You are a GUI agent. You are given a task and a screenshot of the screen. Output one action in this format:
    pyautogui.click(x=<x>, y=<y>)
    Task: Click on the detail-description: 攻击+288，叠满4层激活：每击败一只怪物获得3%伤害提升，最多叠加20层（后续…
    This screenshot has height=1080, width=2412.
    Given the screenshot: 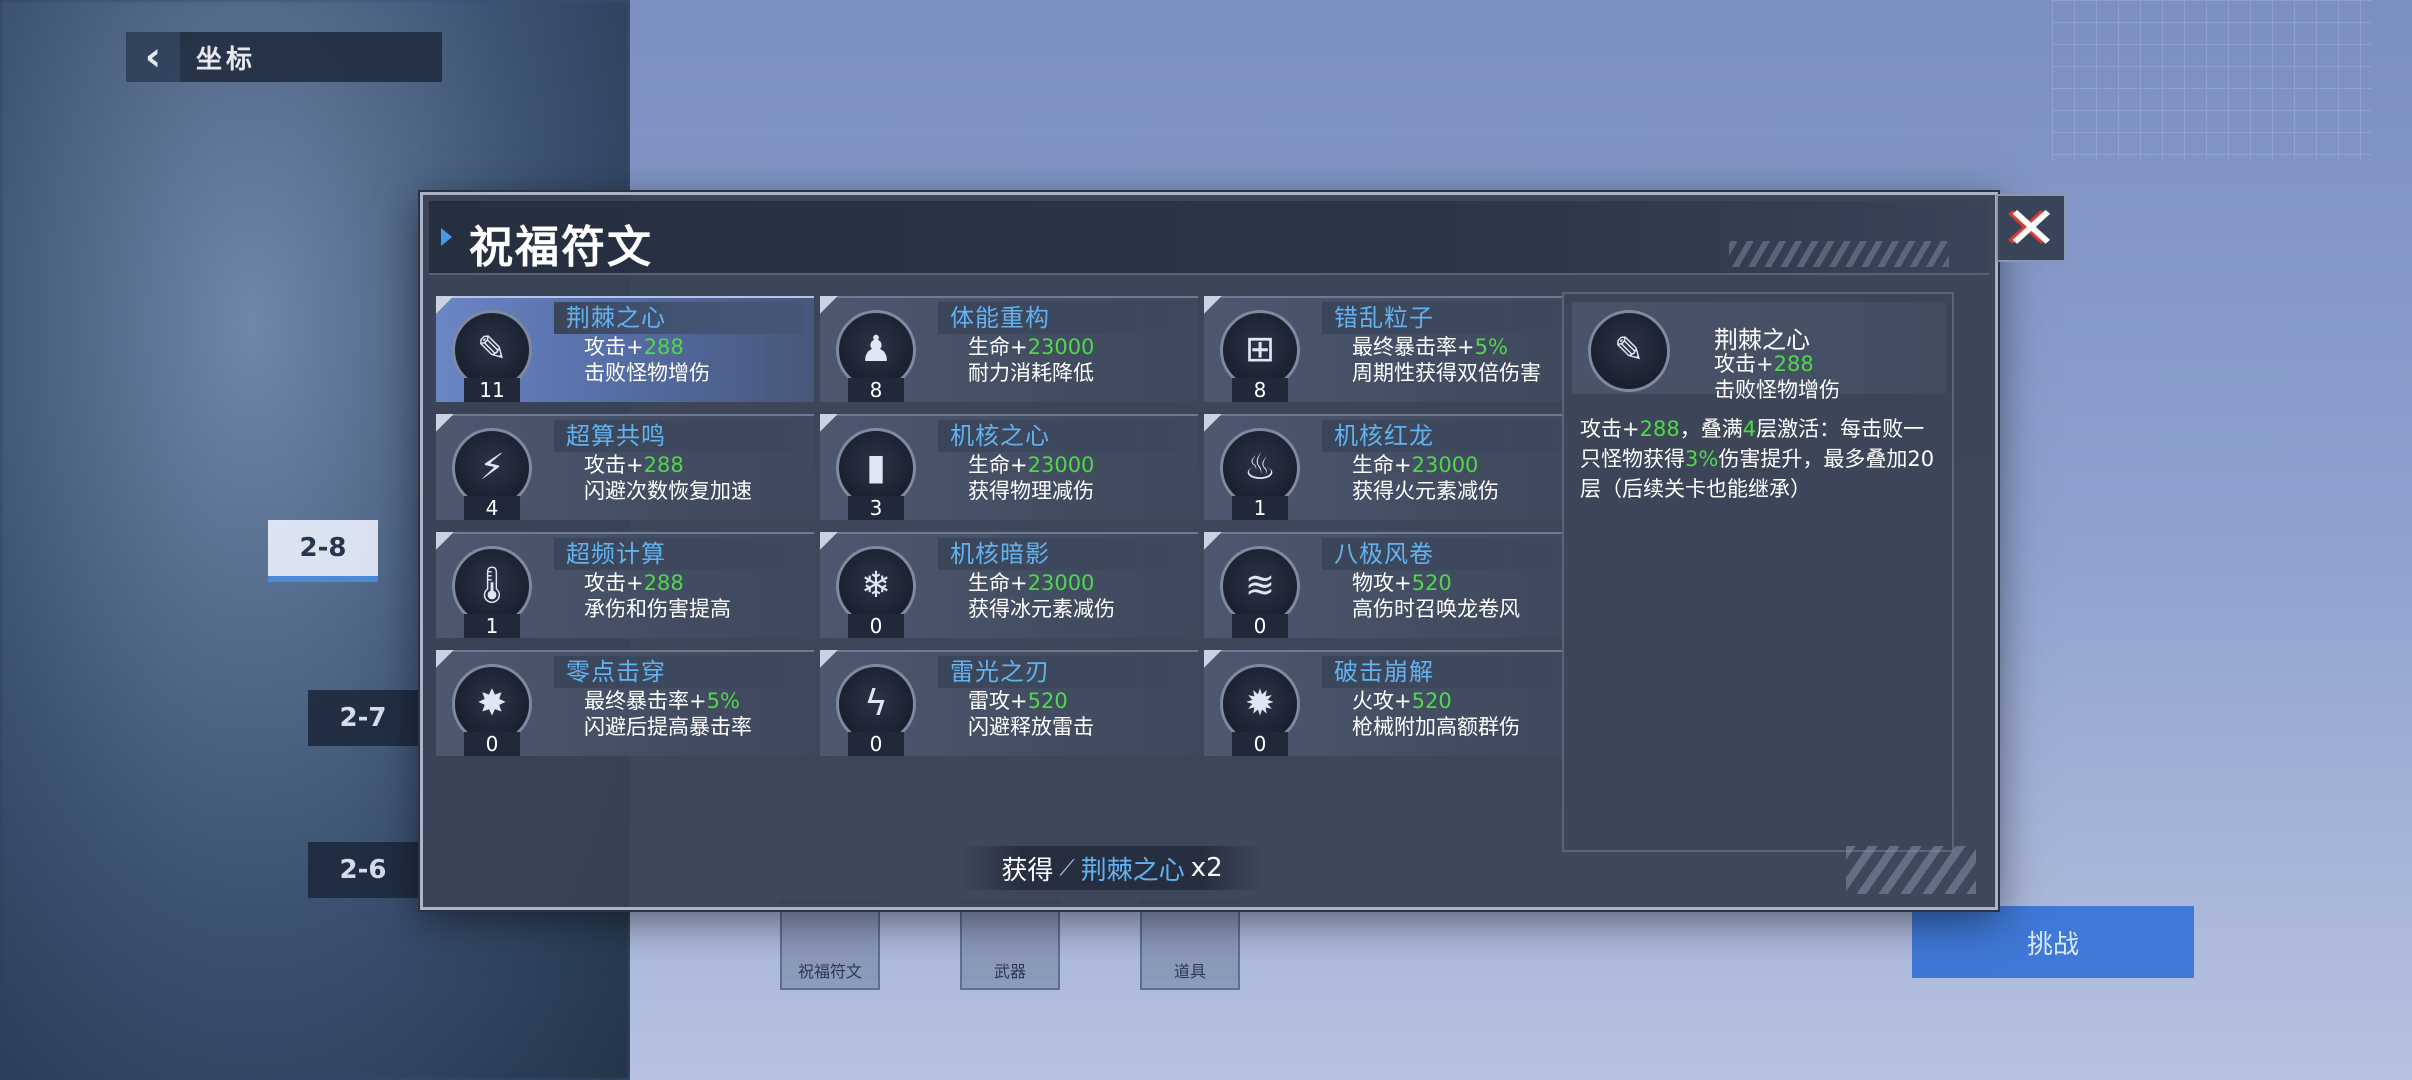 What is the action you would take?
    pyautogui.click(x=1757, y=459)
    